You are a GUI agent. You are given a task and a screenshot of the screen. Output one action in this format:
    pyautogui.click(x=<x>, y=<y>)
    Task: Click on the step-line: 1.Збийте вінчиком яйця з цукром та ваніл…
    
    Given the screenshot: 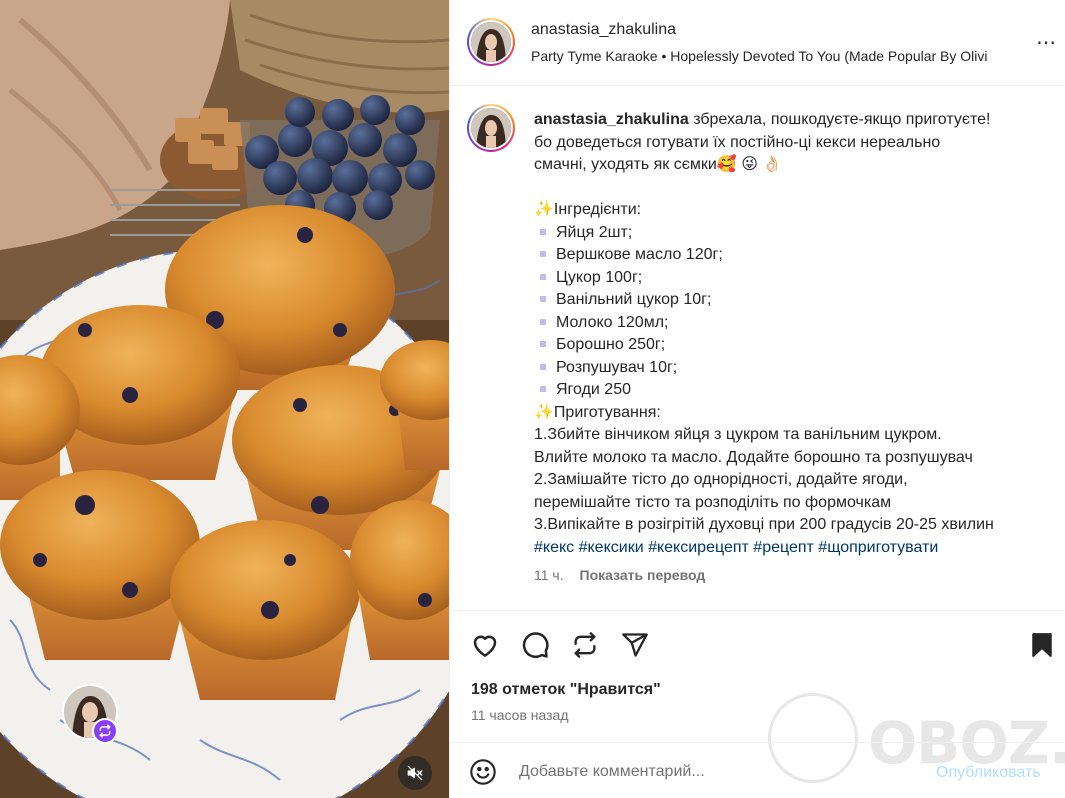 What is the action you would take?
    pyautogui.click(x=738, y=434)
    